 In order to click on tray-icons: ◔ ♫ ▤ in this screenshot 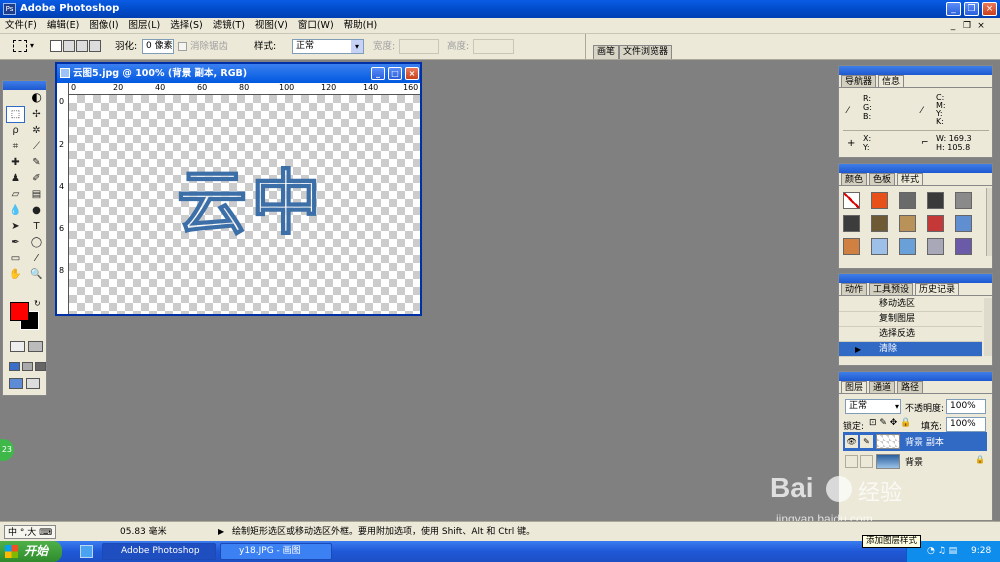, I will do `click(942, 551)`.